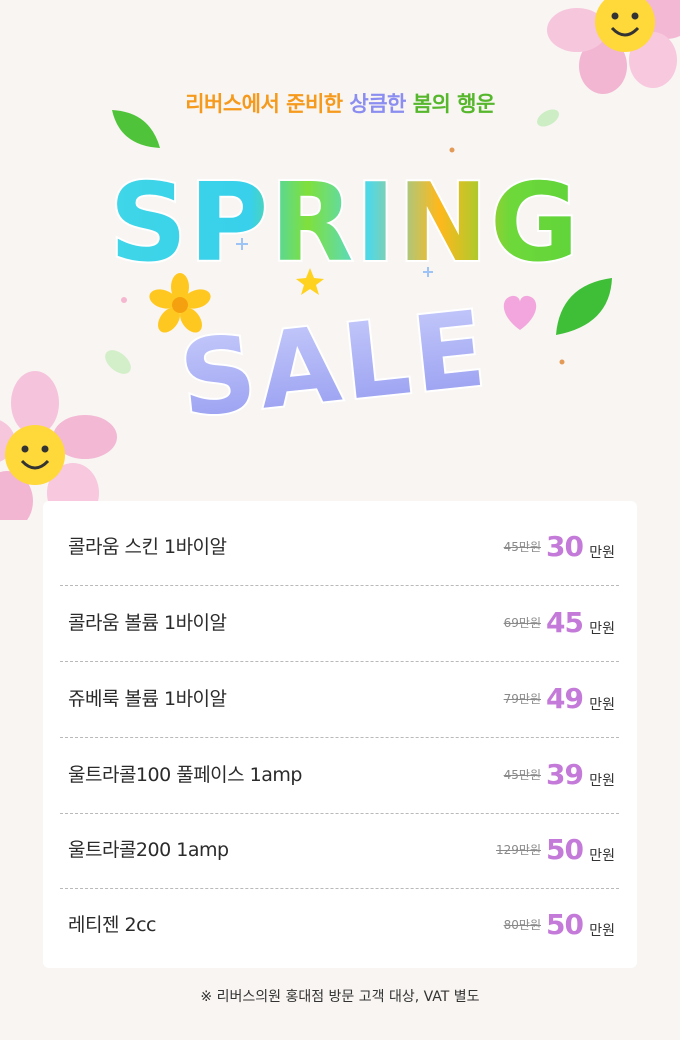 The image size is (680, 1040). Describe the element at coordinates (340, 997) in the screenshot. I see `footnote: ※ 리버스의원 홍대점 방문 고객 대상, VAT 별도` at that location.